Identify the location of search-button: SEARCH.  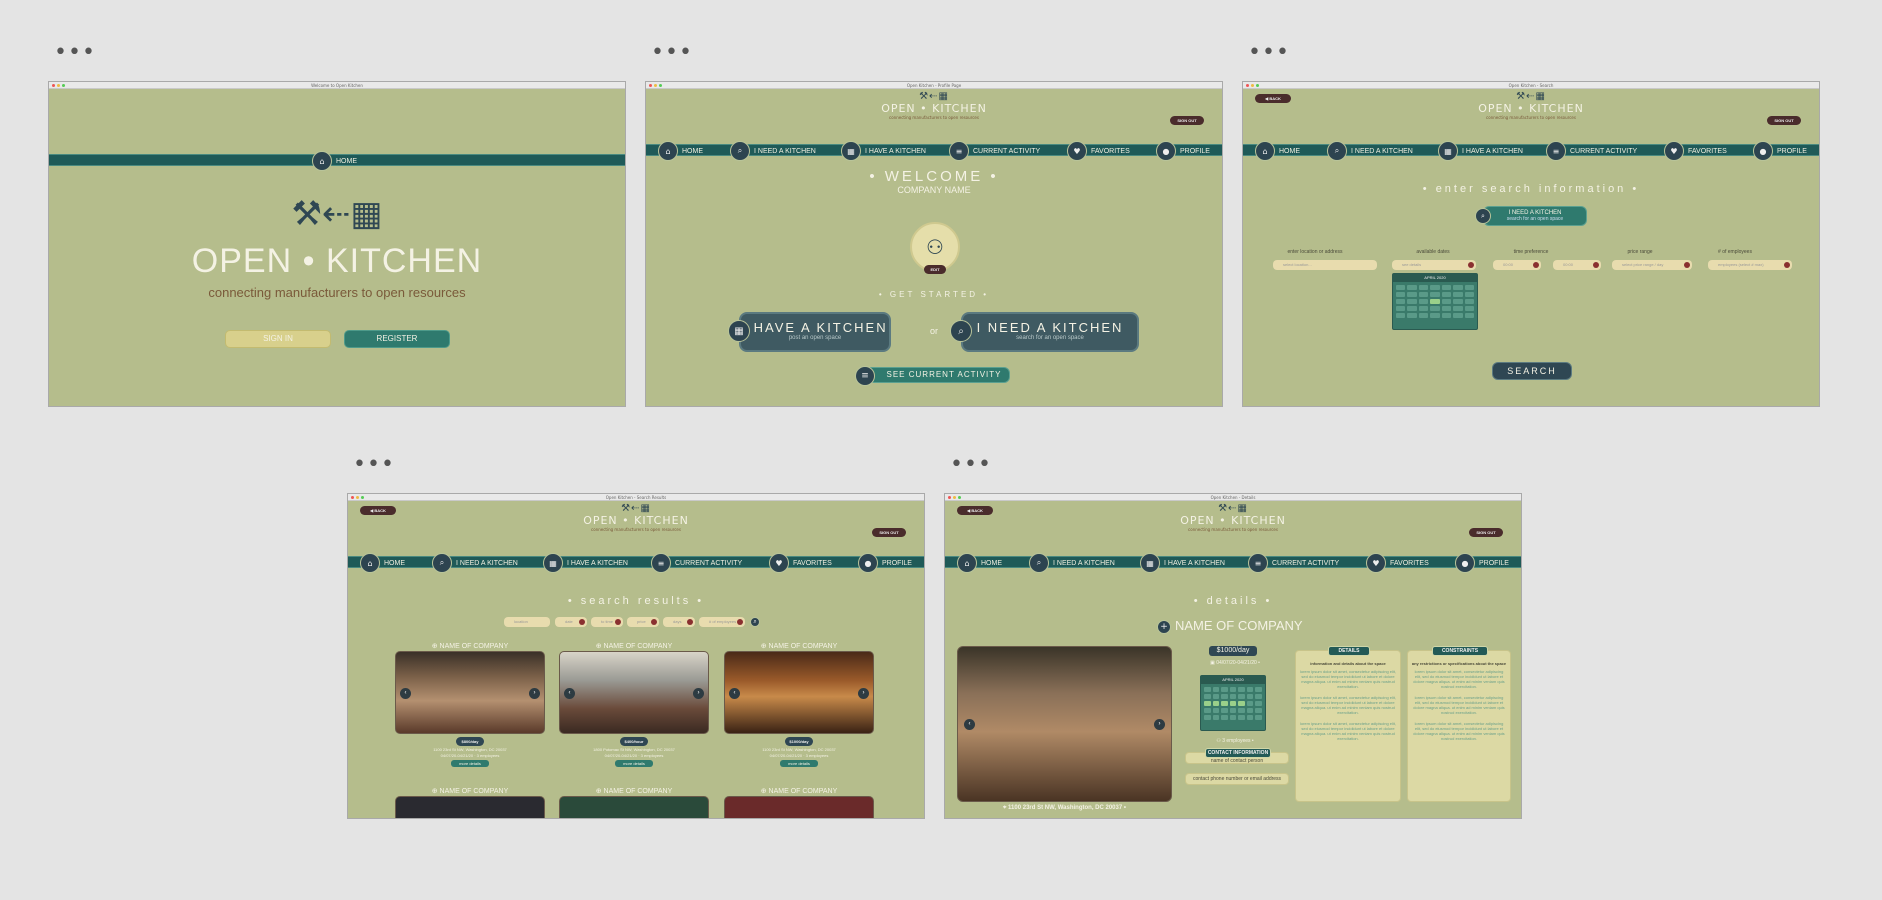
(1532, 371).